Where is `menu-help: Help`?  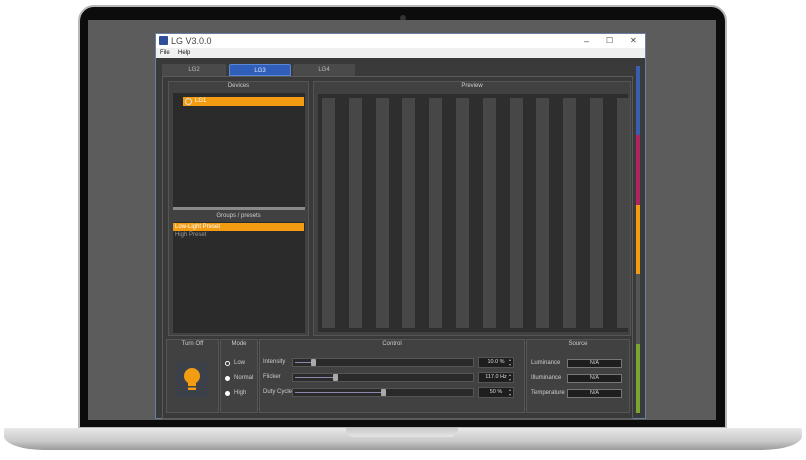
menu-help: Help is located at coordinates (184, 53).